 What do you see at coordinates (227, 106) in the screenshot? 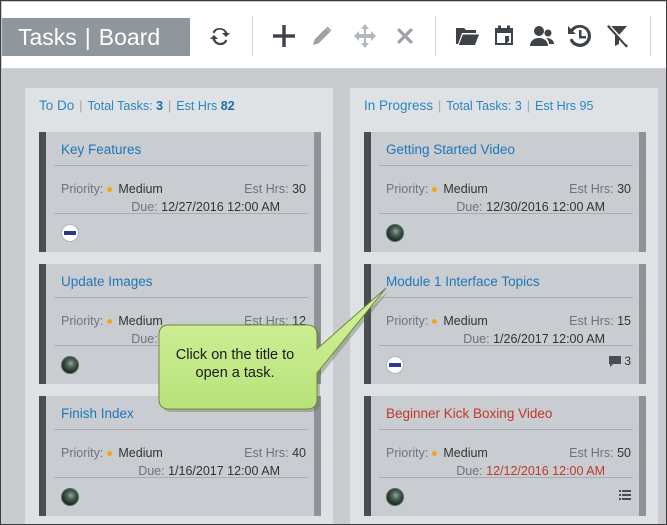
I see `est-hrs-value: 82` at bounding box center [227, 106].